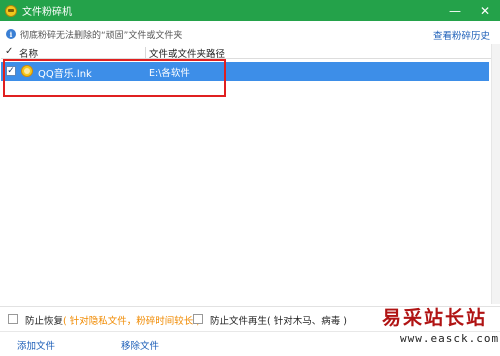  I want to click on vertical-scrollbar, so click(495, 174).